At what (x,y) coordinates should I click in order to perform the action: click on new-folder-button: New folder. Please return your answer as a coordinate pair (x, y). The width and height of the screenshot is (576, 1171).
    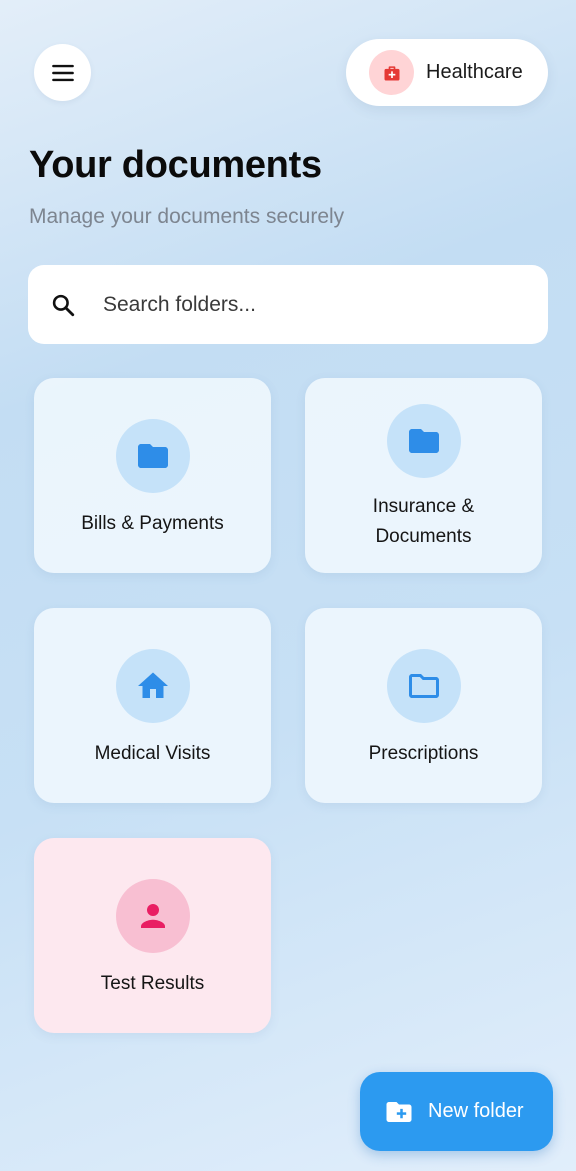
    Looking at the image, I should click on (456, 1111).